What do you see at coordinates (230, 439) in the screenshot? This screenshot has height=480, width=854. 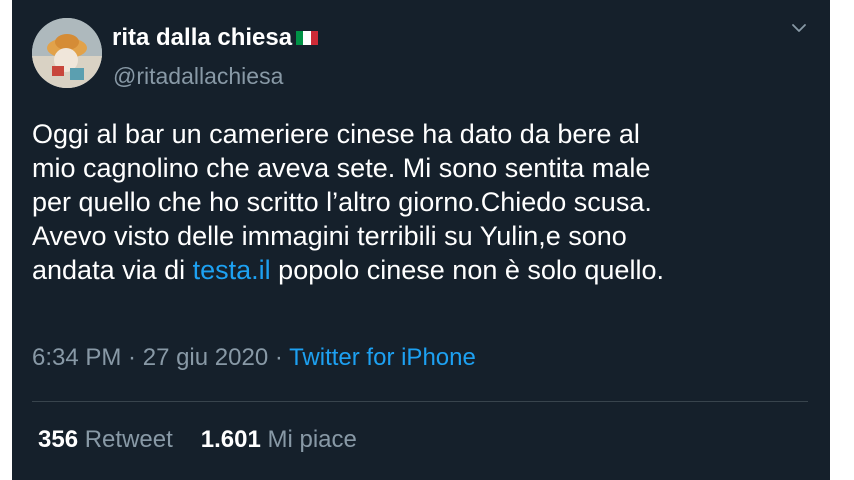 I see `like-count: 1.601` at bounding box center [230, 439].